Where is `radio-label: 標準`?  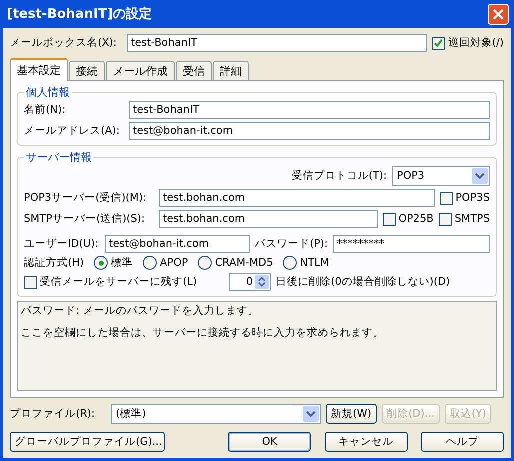
radio-label: 標準 is located at coordinates (122, 263).